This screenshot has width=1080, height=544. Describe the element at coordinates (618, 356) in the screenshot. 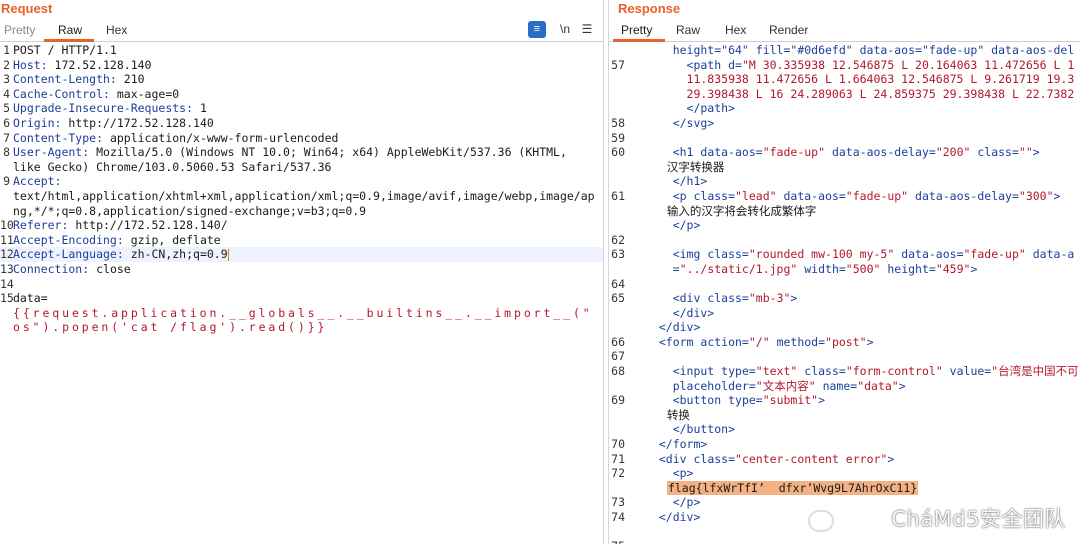

I see `line-number: 67` at that location.